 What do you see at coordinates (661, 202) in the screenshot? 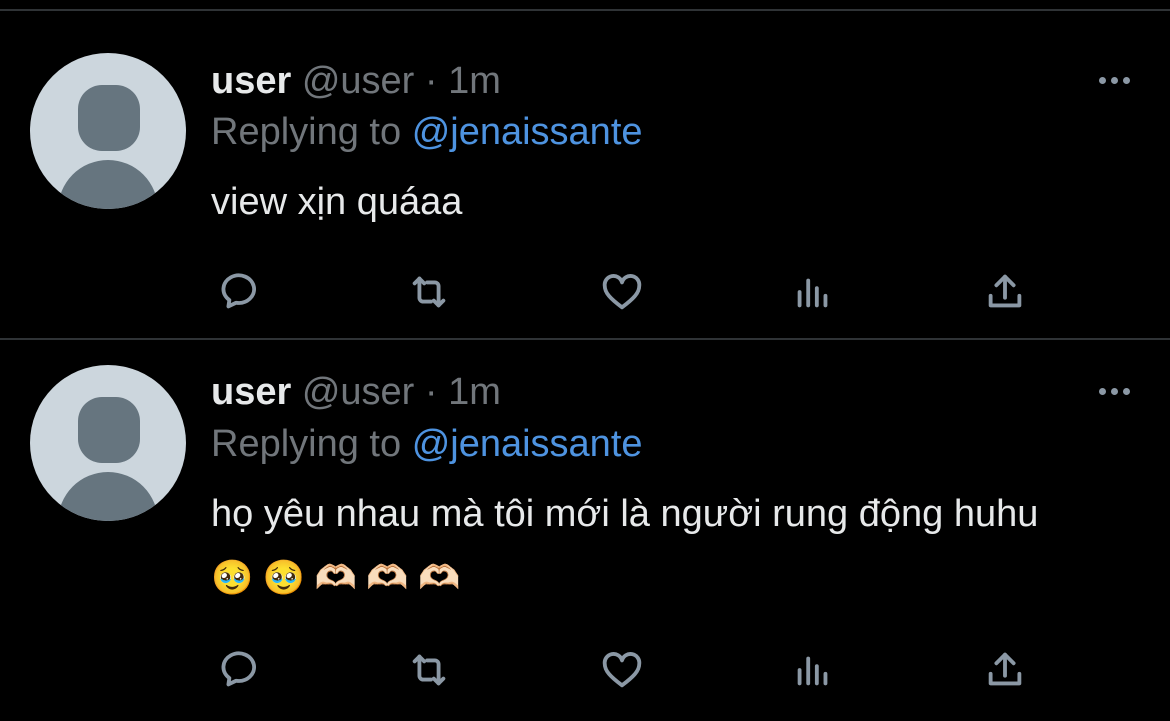
I see `tweet-text: view xịn quáaa` at bounding box center [661, 202].